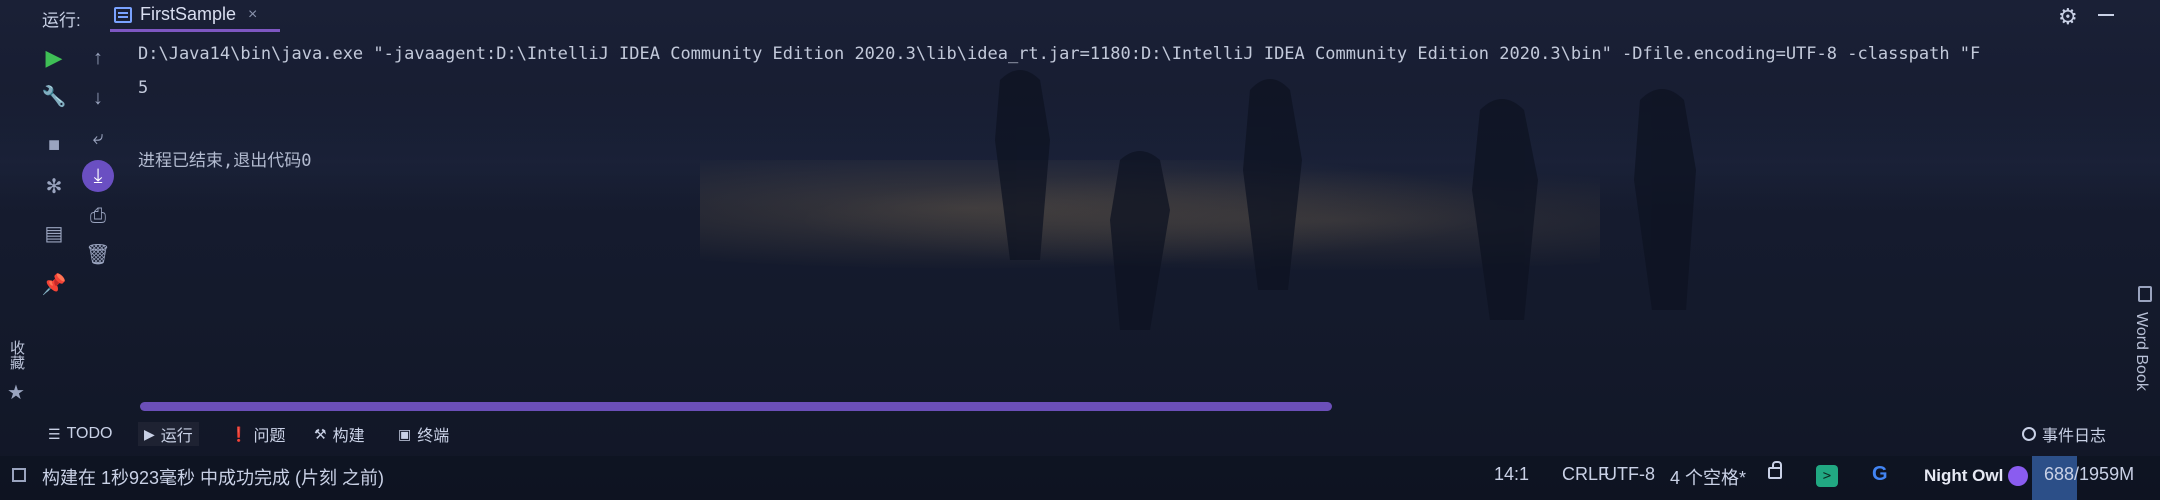  What do you see at coordinates (54, 284) in the screenshot?
I see `pin-icon: 📌` at bounding box center [54, 284].